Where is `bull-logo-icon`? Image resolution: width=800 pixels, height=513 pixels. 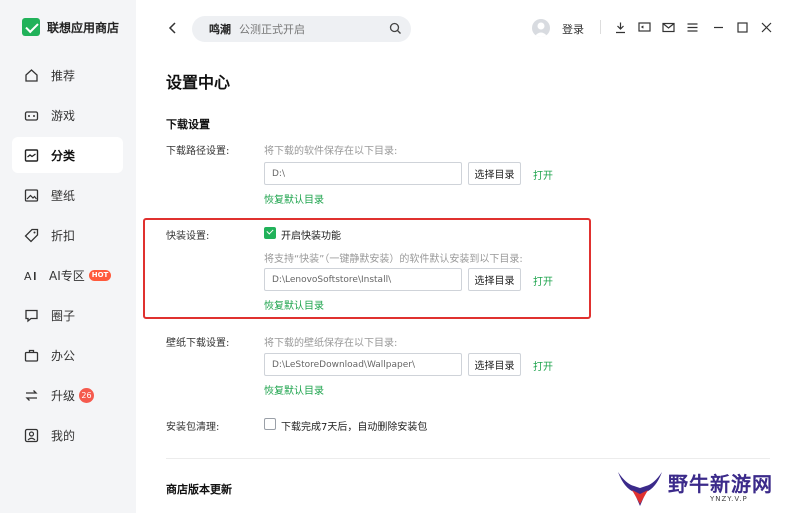
bull-logo-icon is located at coordinates (640, 489).